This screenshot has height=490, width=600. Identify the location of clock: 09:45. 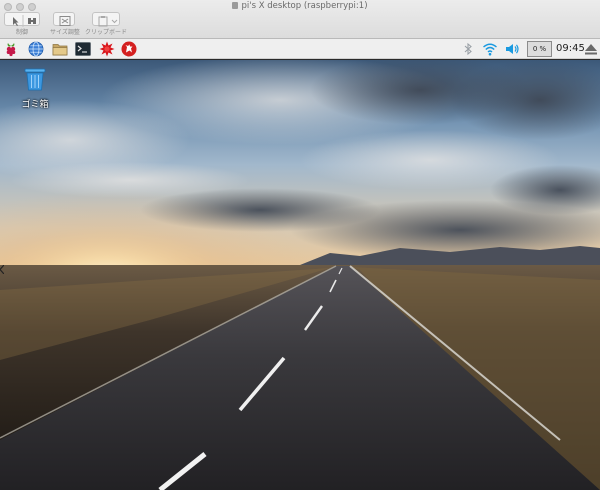
(570, 49).